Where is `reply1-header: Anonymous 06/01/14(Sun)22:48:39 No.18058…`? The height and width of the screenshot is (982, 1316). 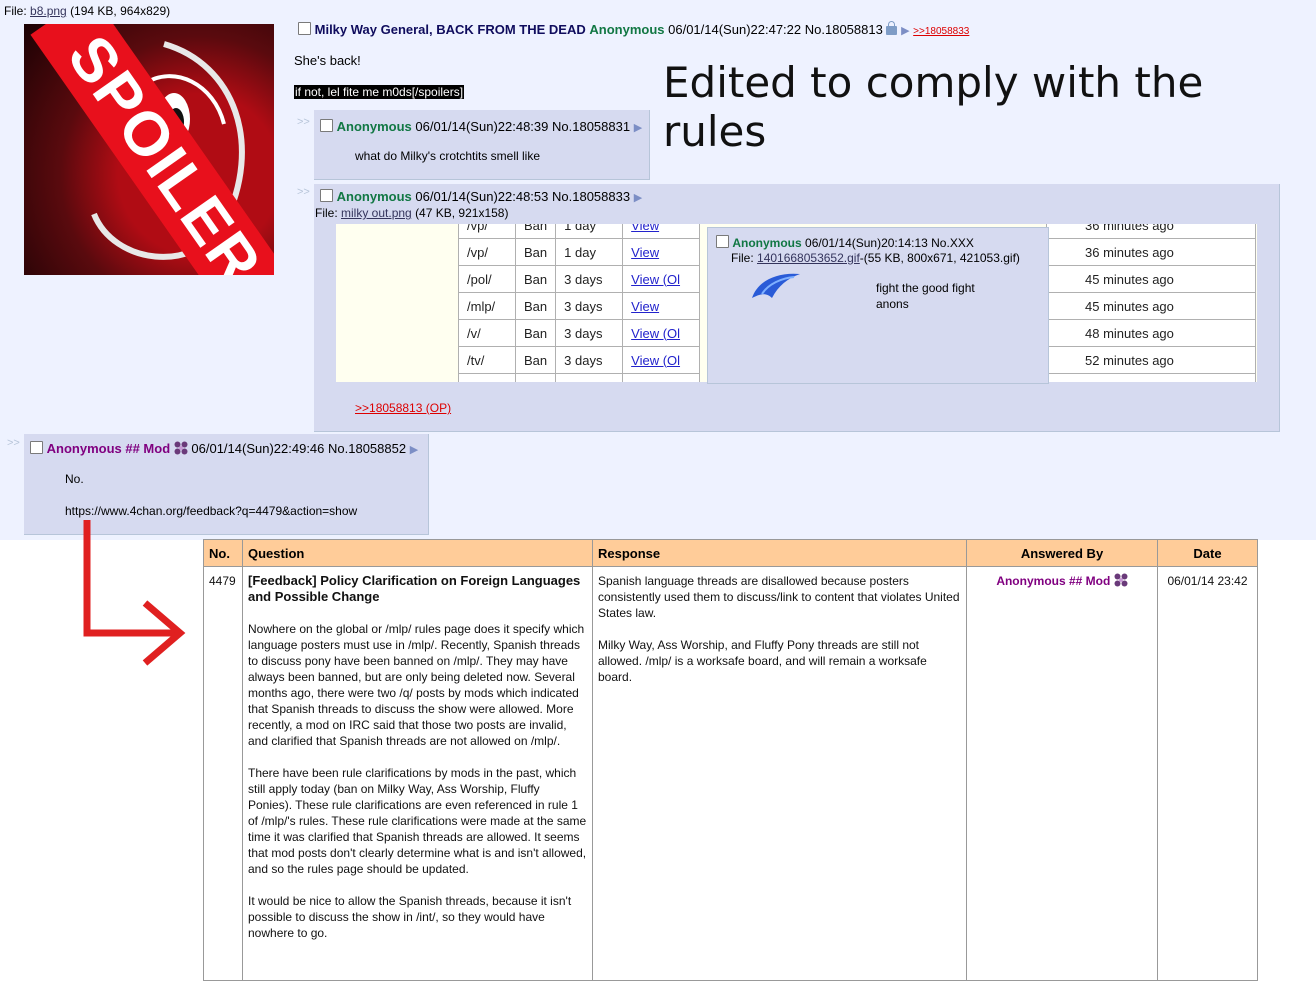 reply1-header: Anonymous 06/01/14(Sun)22:48:39 No.18058… is located at coordinates (481, 126).